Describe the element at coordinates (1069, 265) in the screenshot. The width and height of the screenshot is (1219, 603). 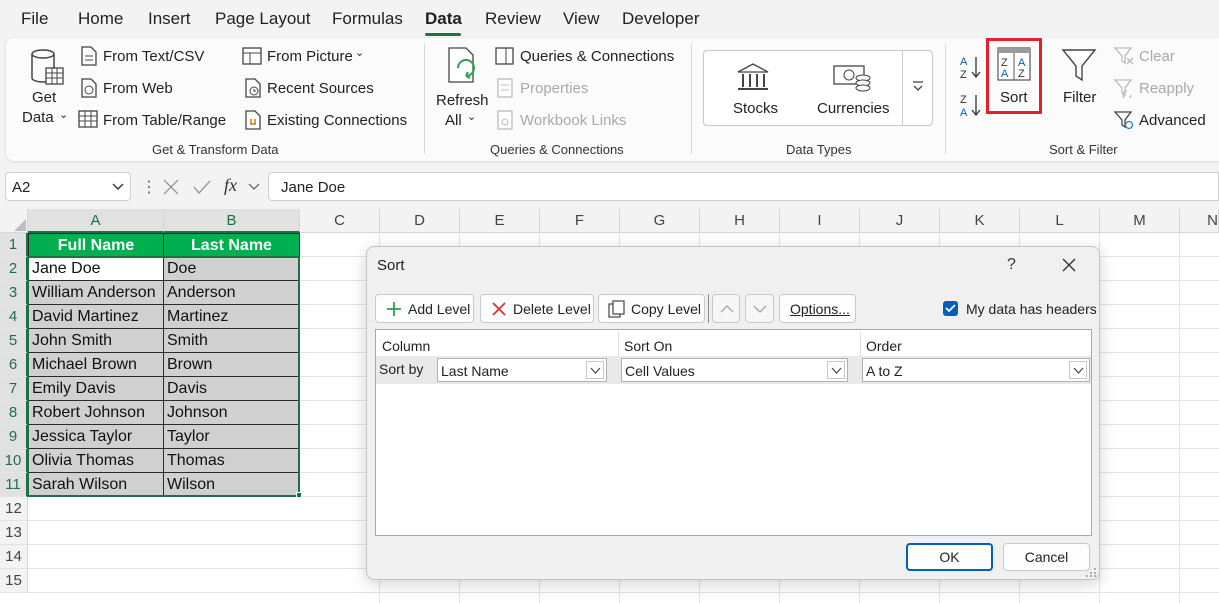
I see `close-icon` at that location.